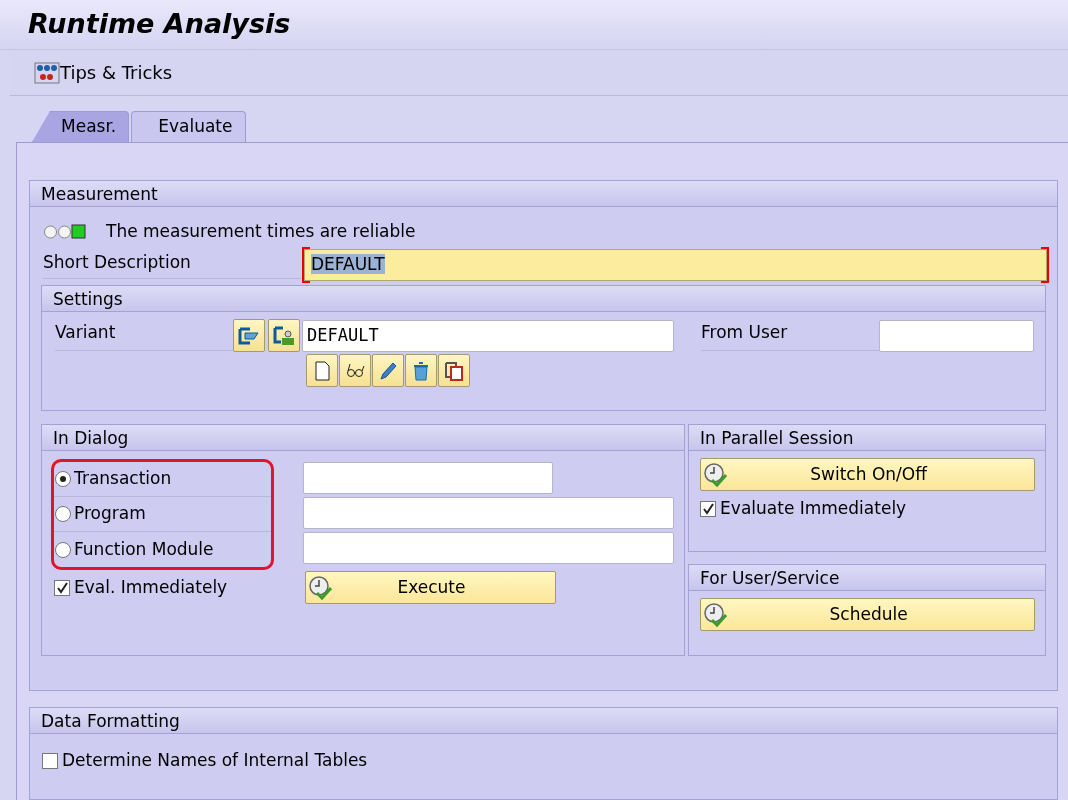  What do you see at coordinates (173, 264) in the screenshot?
I see `field-label: Short Description` at bounding box center [173, 264].